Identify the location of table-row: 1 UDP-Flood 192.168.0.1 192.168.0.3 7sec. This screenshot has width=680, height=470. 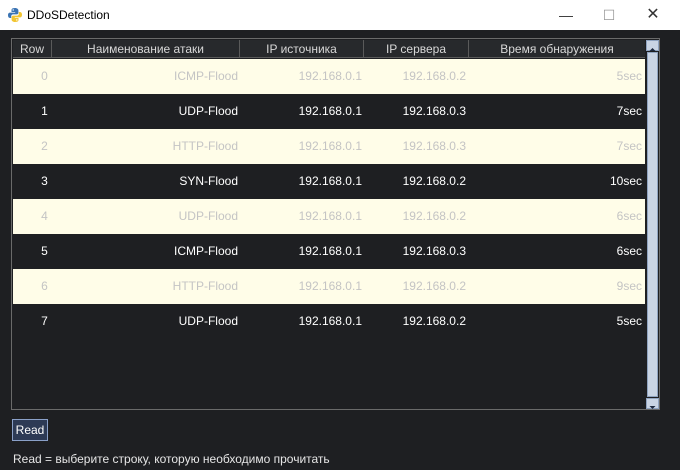
(329, 111).